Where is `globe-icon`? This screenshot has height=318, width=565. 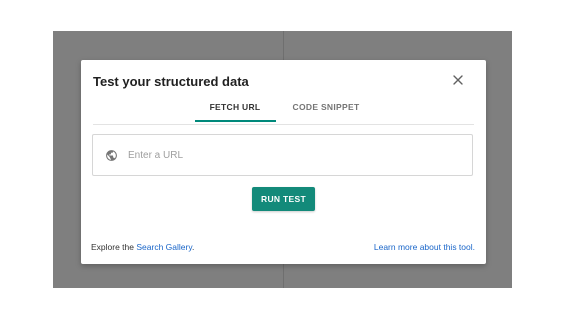 globe-icon is located at coordinates (111, 155).